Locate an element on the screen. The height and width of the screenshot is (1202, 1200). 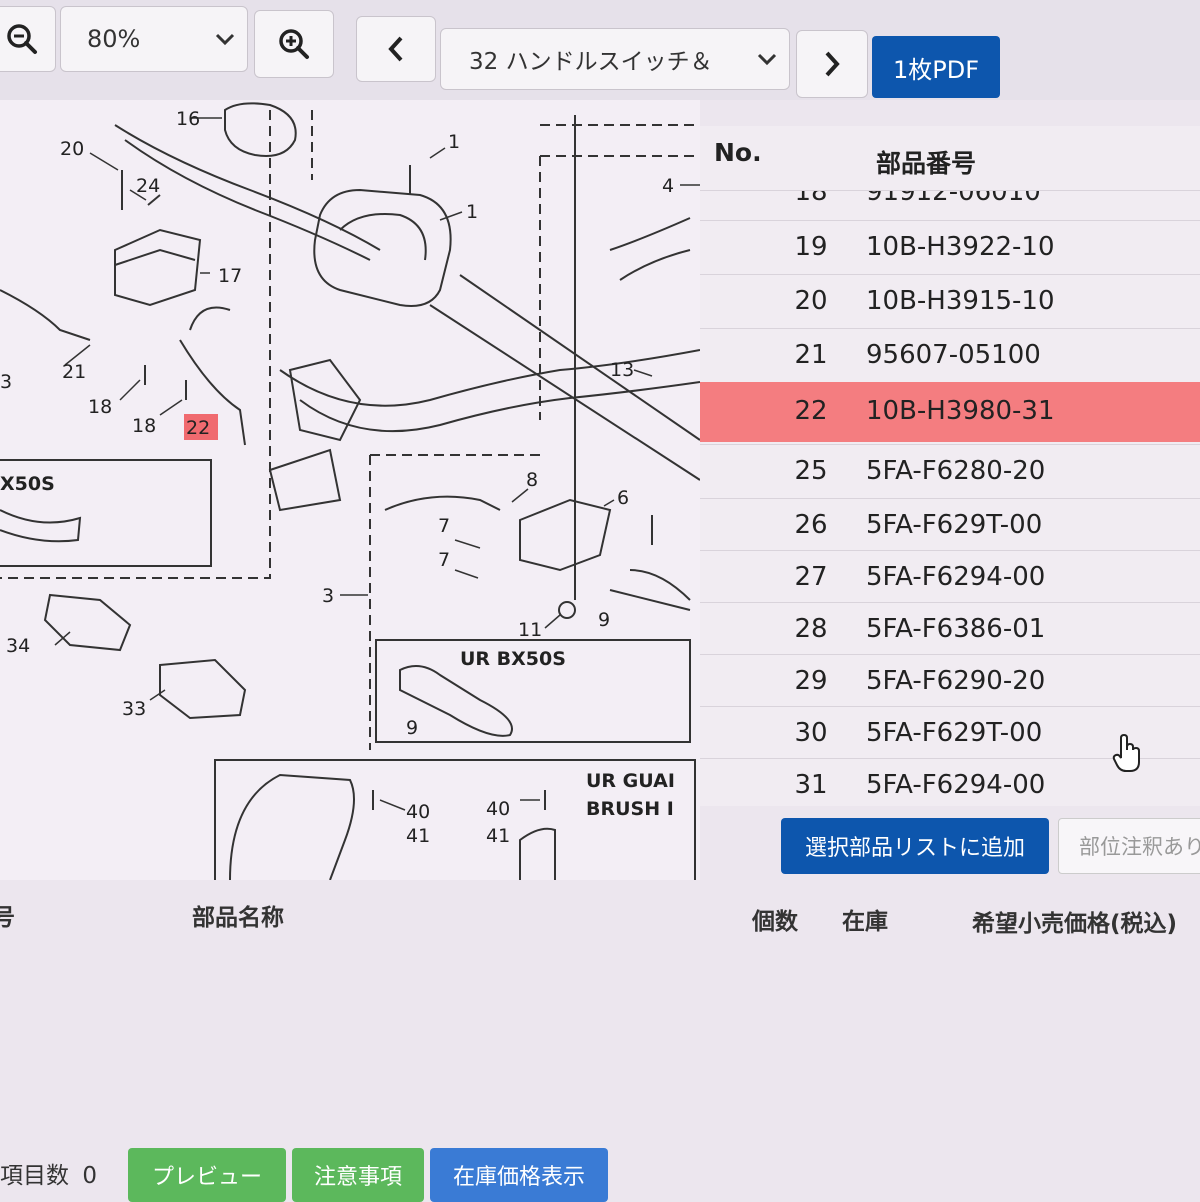
row-no: 30 is located at coordinates (811, 733).